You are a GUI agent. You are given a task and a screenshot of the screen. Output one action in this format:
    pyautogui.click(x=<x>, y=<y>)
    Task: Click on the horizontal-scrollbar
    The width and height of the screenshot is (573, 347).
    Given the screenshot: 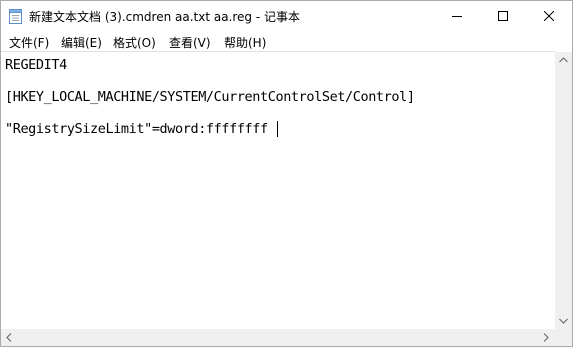 What is the action you would take?
    pyautogui.click(x=278, y=337)
    